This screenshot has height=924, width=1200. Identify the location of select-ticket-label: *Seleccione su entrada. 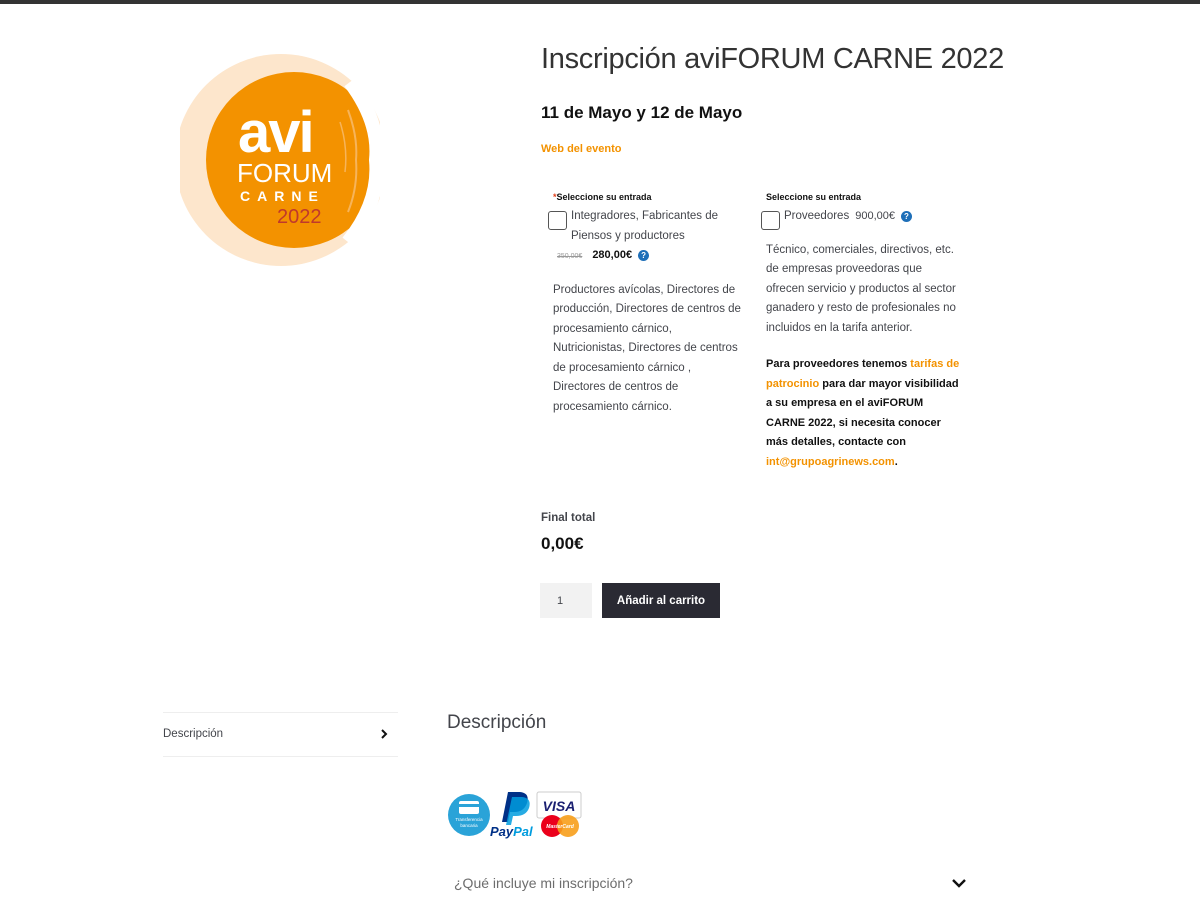
(649, 197).